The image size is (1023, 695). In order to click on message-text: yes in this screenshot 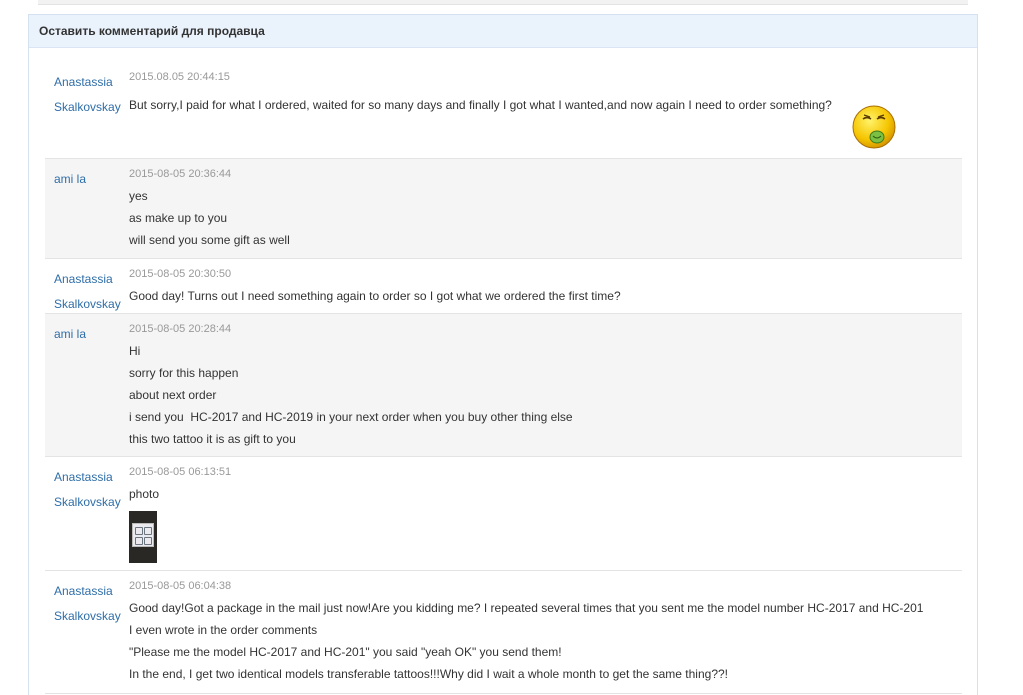, I will do `click(138, 196)`.